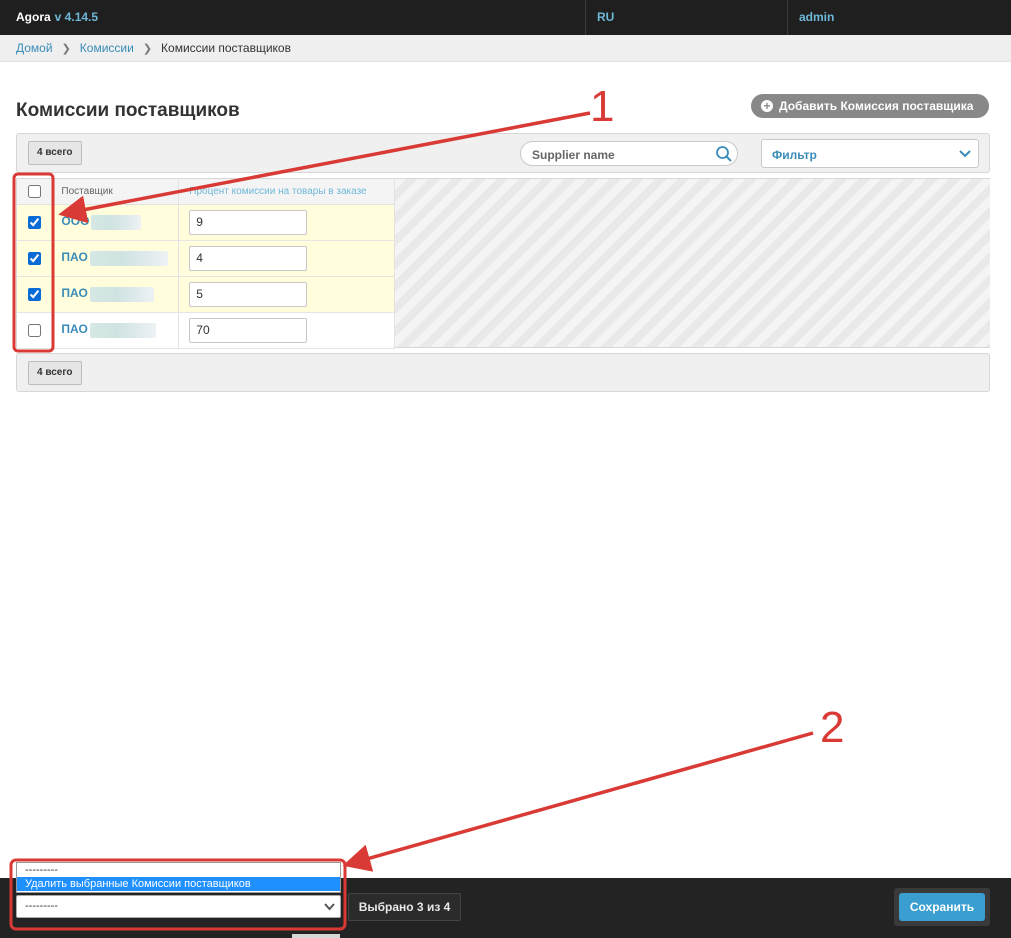 Image resolution: width=1011 pixels, height=938 pixels. I want to click on table-row: ООО 9, so click(206, 222).